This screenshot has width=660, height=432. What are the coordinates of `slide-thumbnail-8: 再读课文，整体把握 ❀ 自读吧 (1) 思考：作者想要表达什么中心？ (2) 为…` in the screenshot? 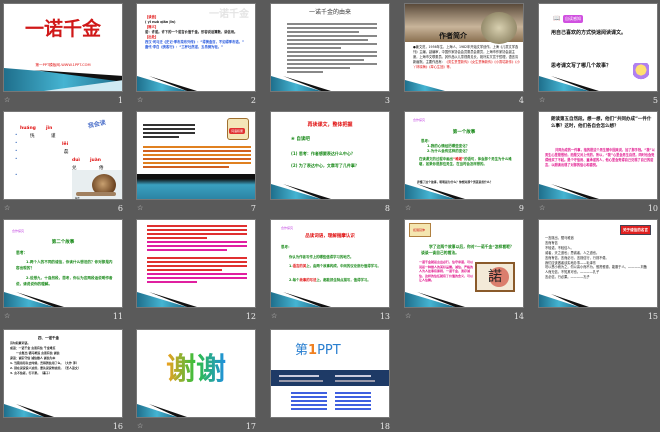 It's located at (335, 165).